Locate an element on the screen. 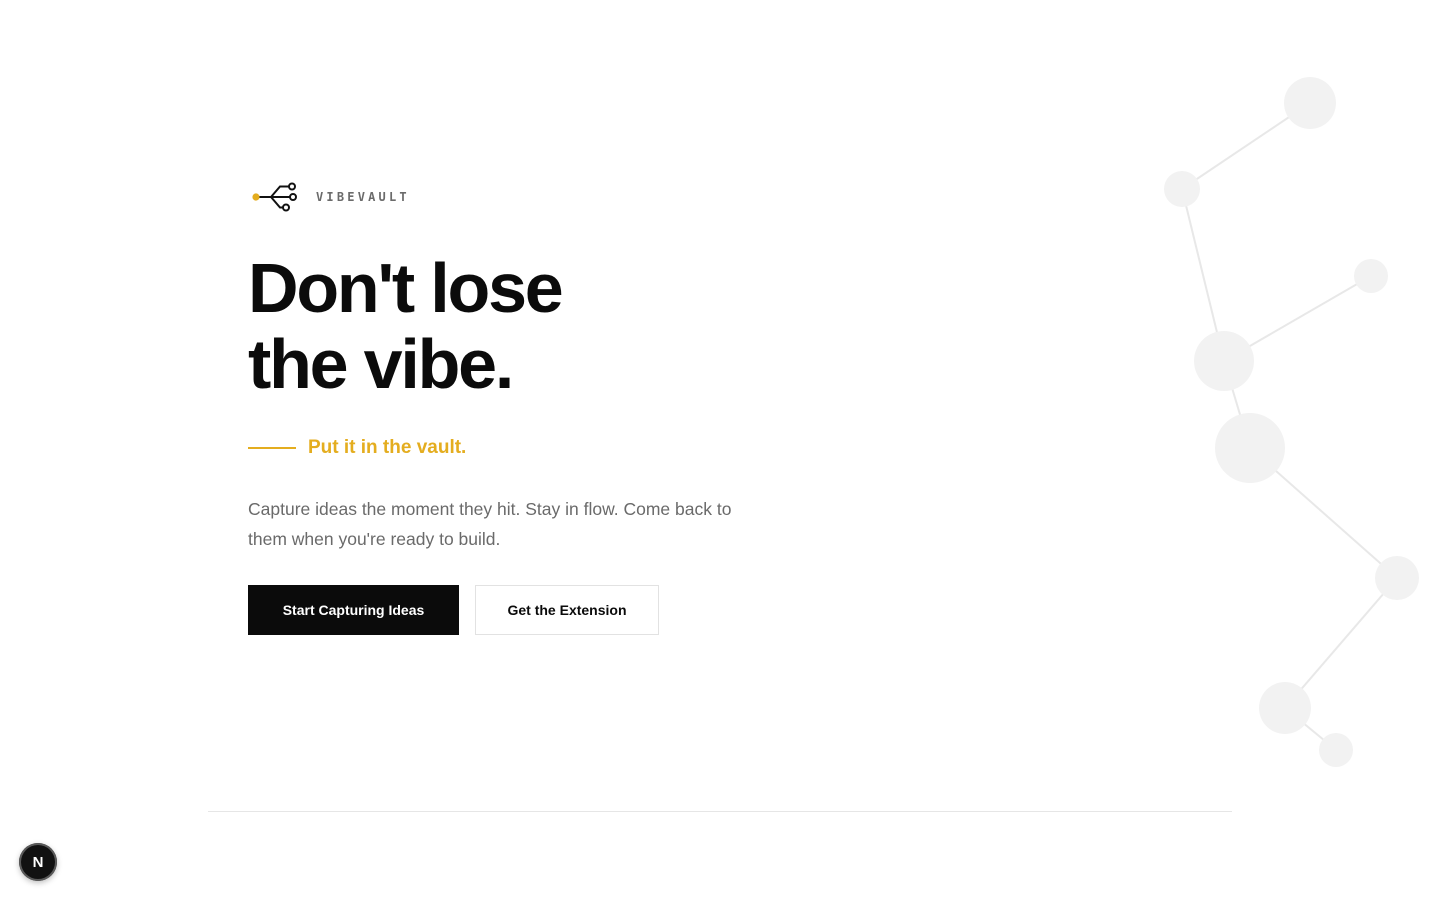 The image size is (1440, 900). dev-indicator-label: N is located at coordinates (38, 862).